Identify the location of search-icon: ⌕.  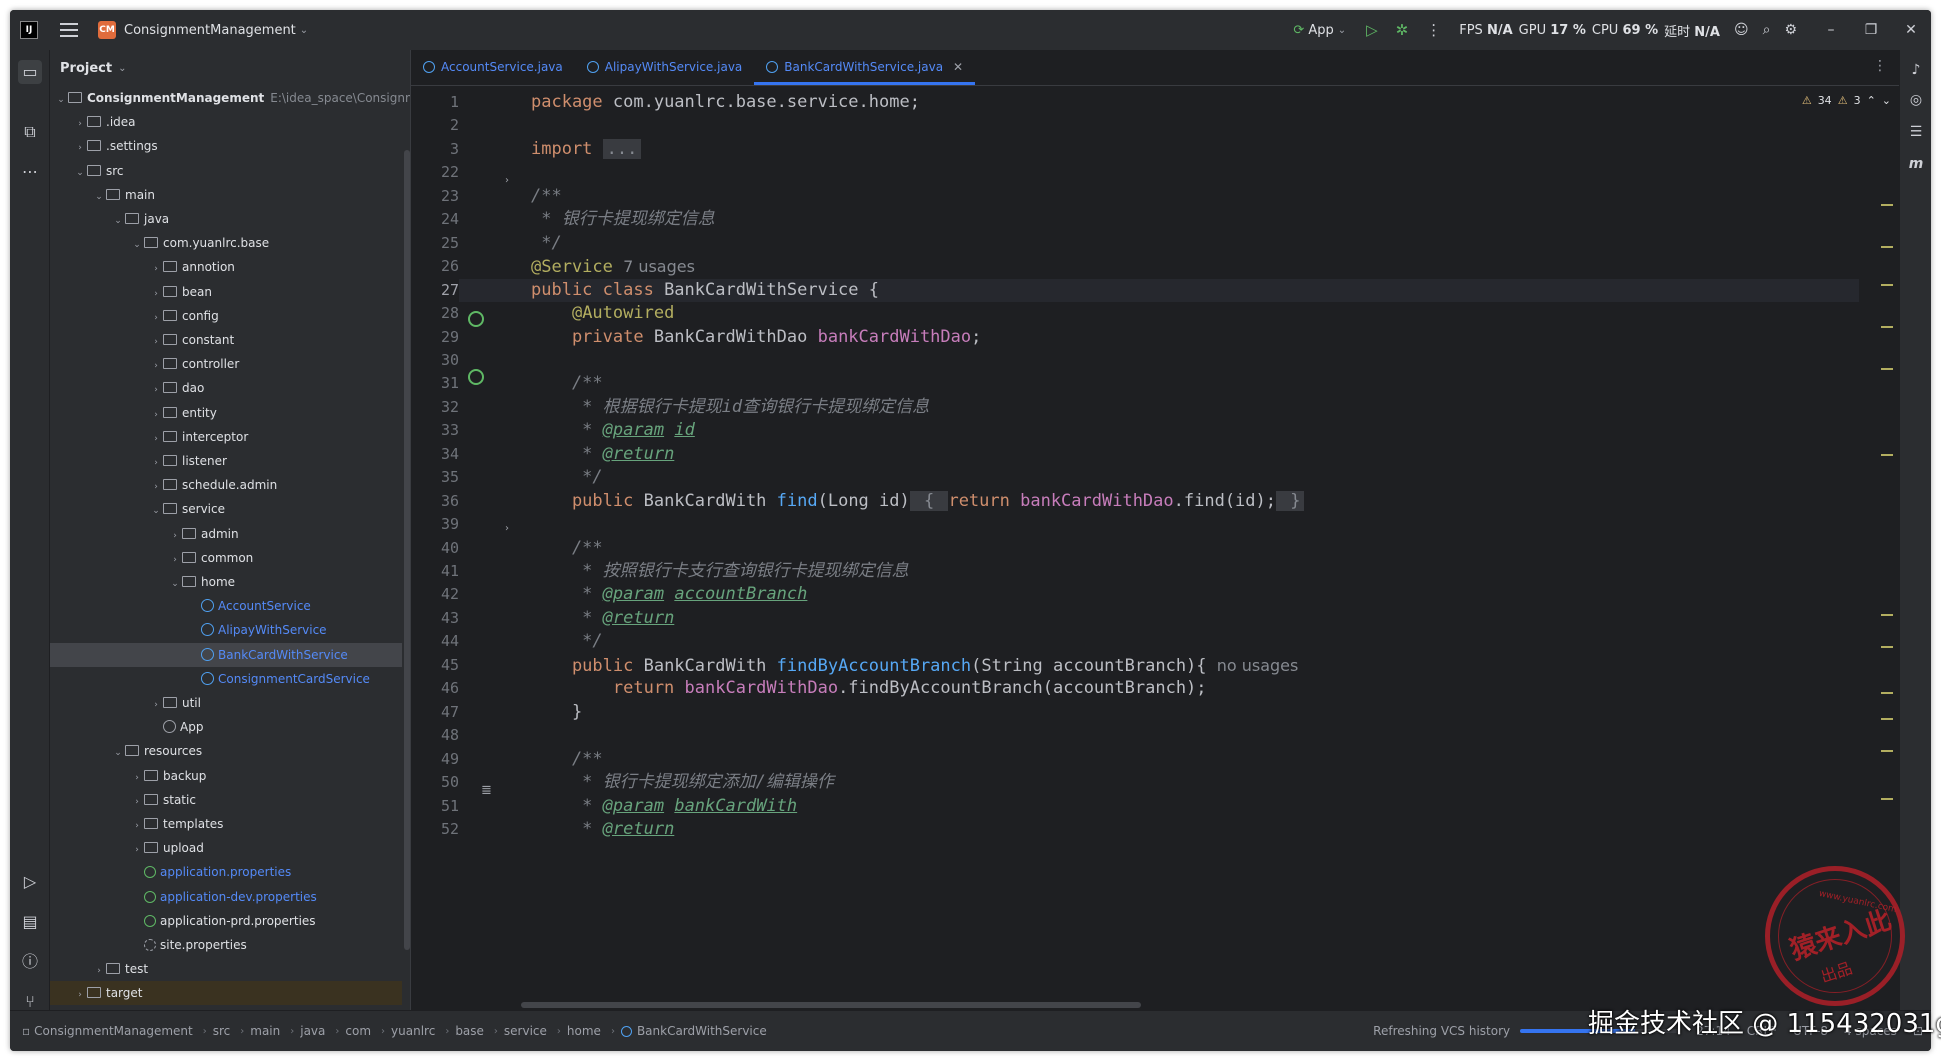
(1767, 30).